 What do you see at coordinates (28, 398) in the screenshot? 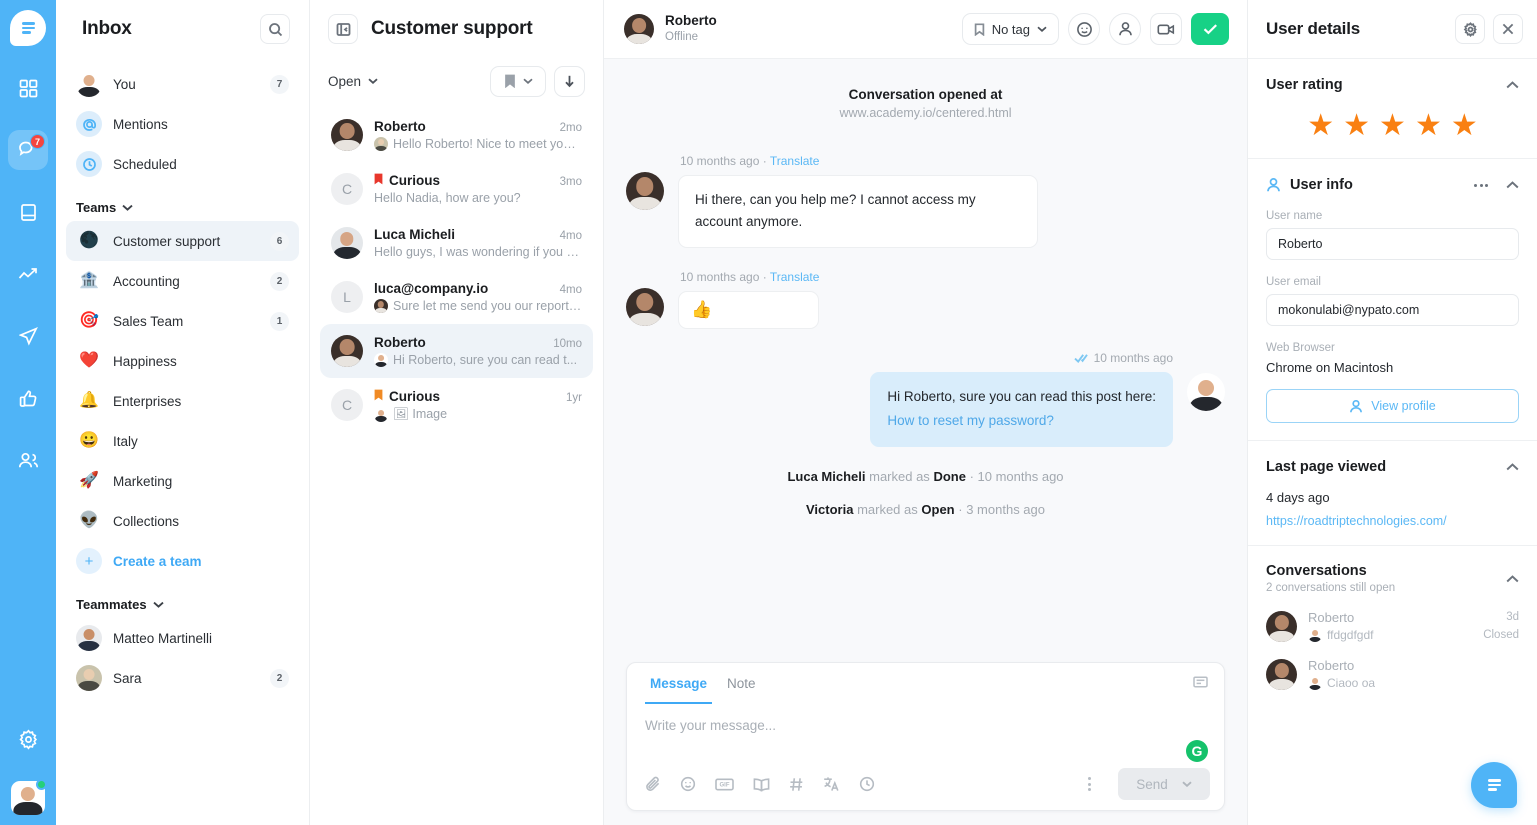
I see `thumbs-up-icon` at bounding box center [28, 398].